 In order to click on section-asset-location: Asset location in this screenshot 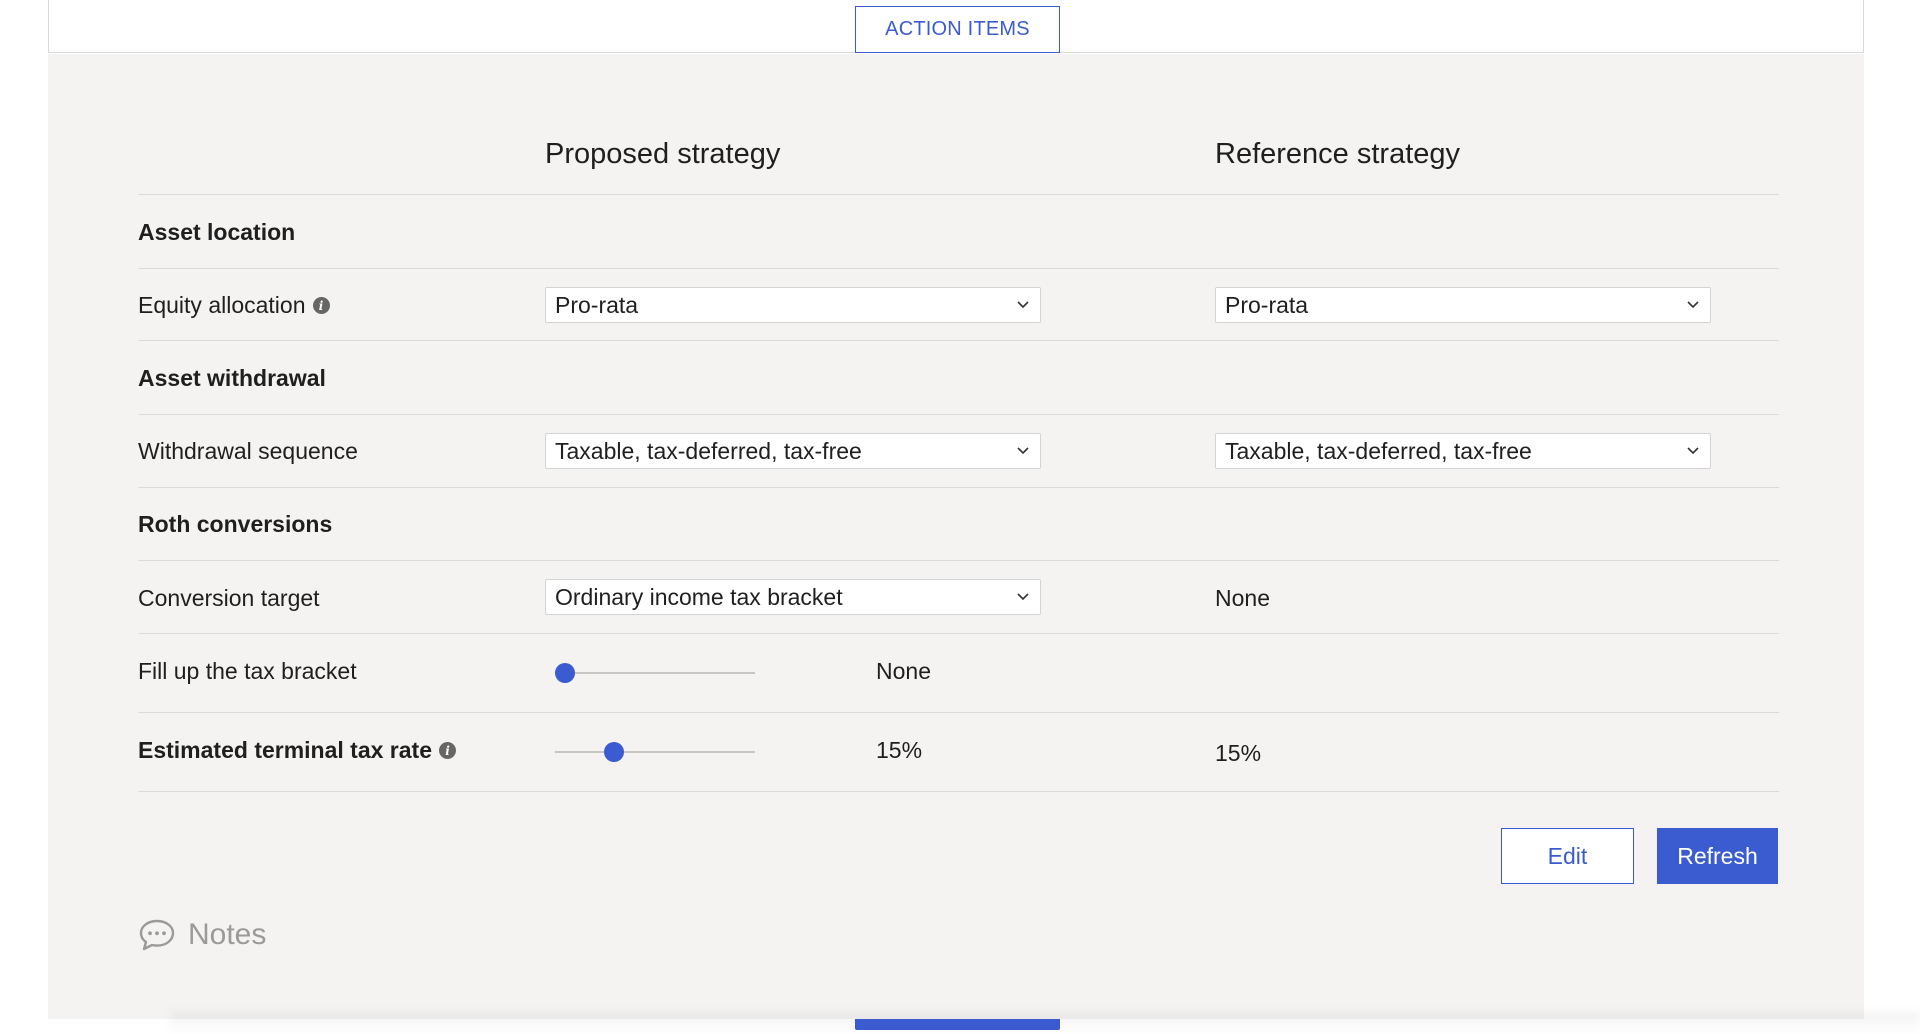, I will do `click(217, 232)`.